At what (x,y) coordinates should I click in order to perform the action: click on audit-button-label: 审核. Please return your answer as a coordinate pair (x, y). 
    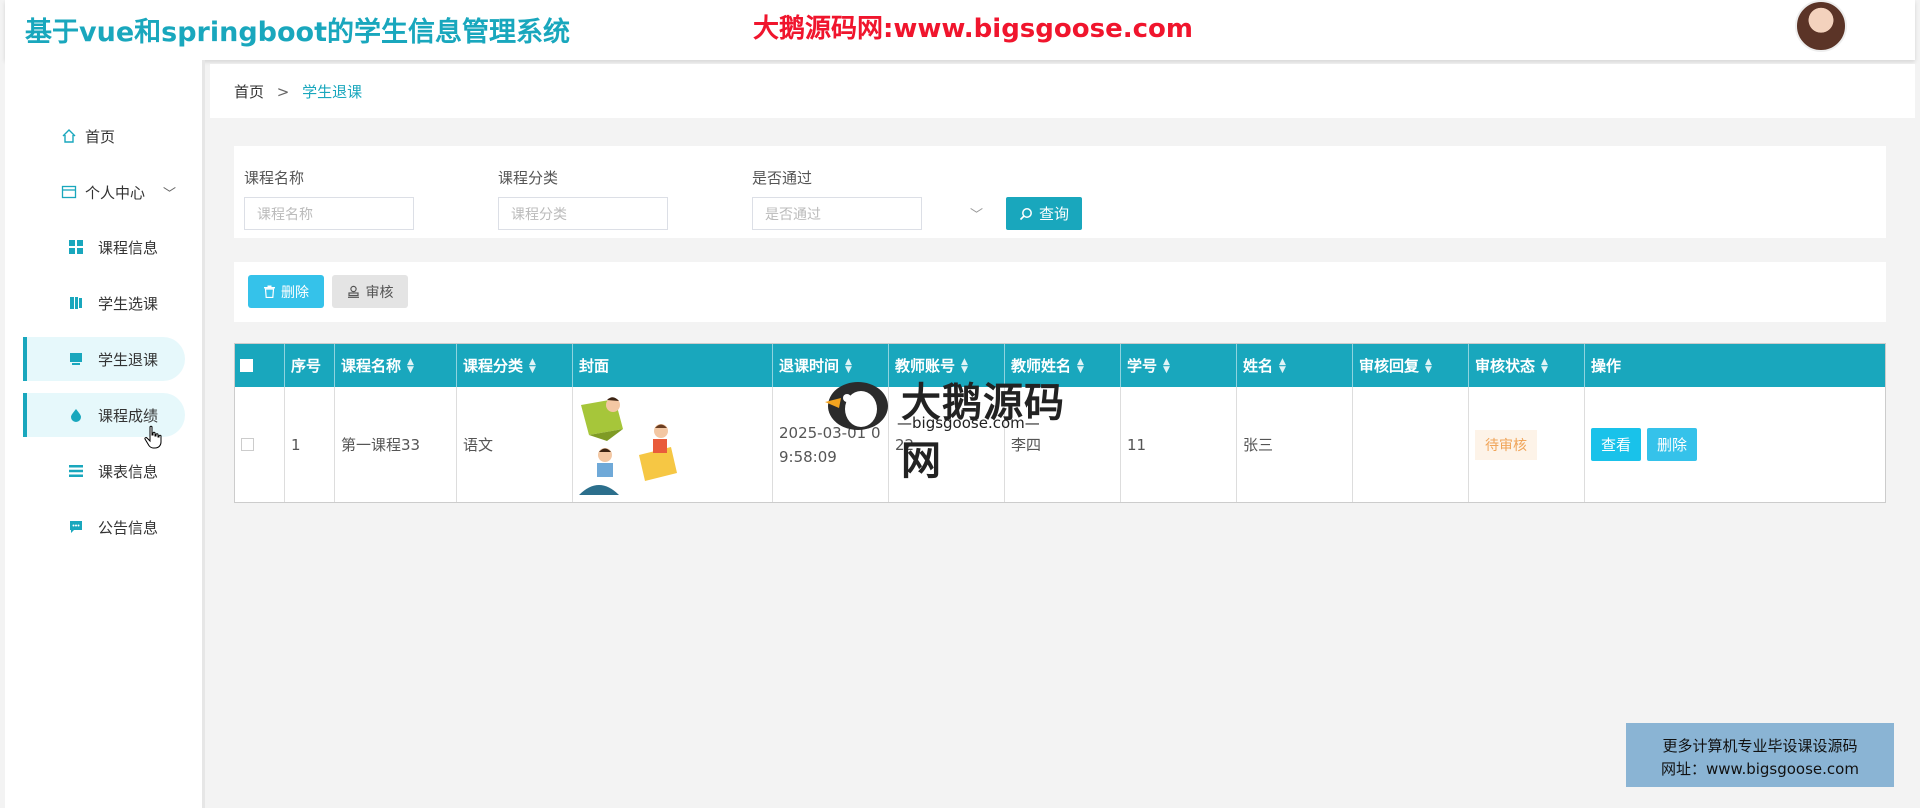
    Looking at the image, I should click on (379, 292).